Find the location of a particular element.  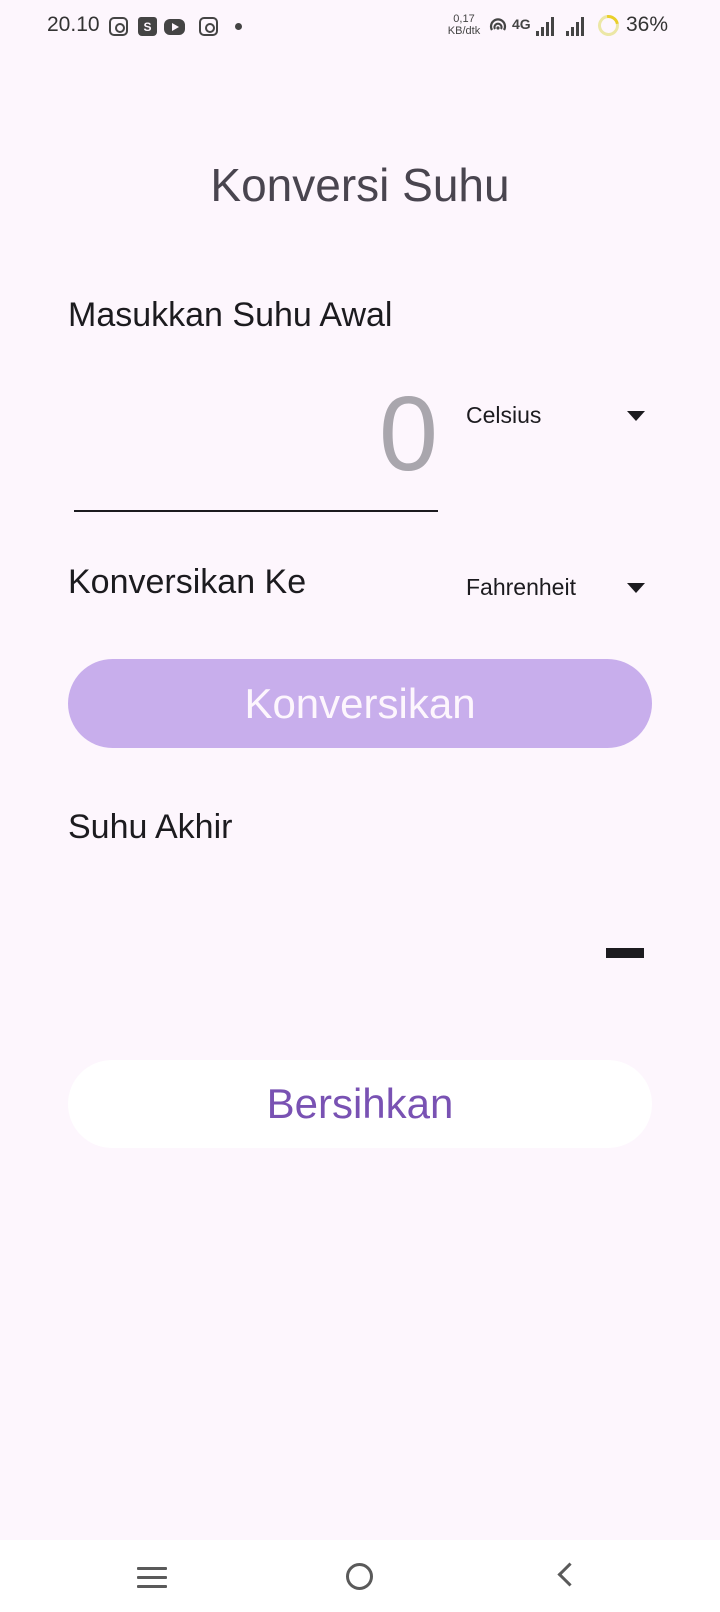

from-unit-value: Celsius is located at coordinates (504, 415).